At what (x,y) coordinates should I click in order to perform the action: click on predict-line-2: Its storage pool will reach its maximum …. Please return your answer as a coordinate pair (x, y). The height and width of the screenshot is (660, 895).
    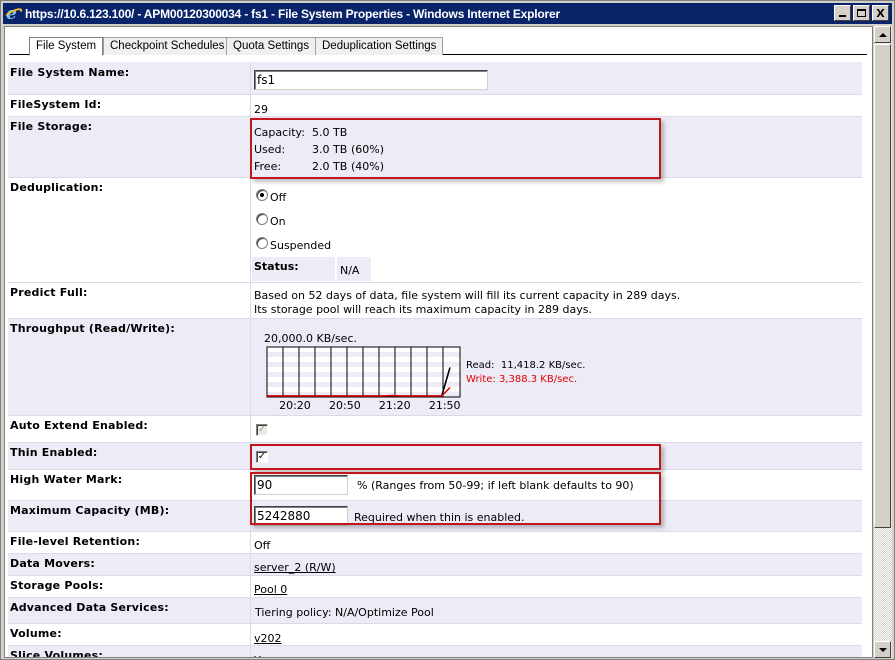
    Looking at the image, I should click on (423, 309).